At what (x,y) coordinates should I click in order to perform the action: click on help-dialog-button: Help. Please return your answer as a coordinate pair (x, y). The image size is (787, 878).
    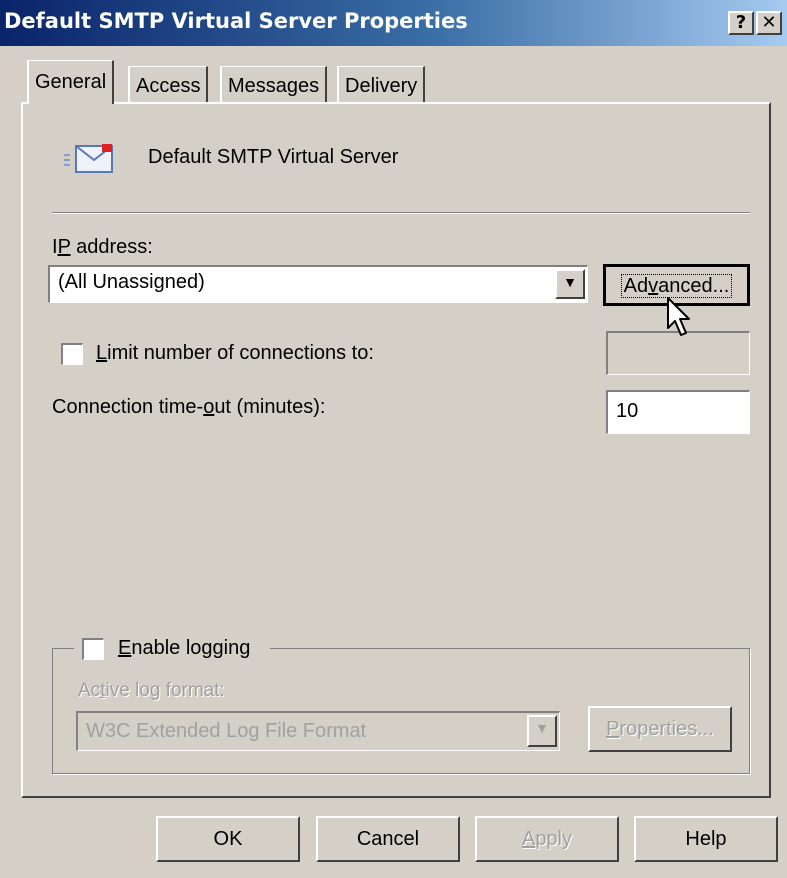
    Looking at the image, I should click on (706, 839).